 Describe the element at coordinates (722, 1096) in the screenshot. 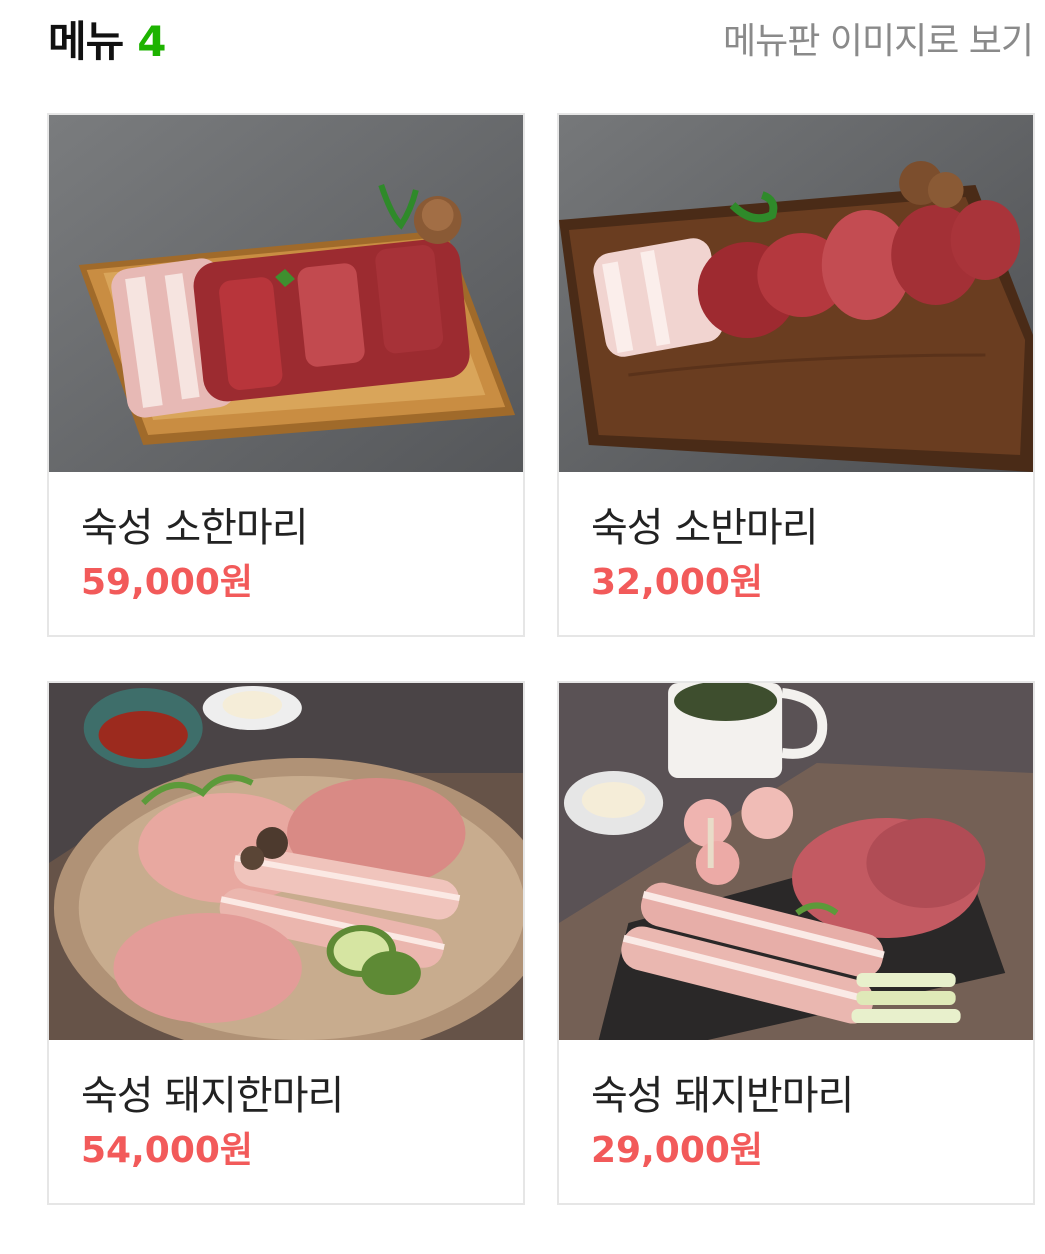

I see `menu-name: 숙성 돼지반마리` at that location.